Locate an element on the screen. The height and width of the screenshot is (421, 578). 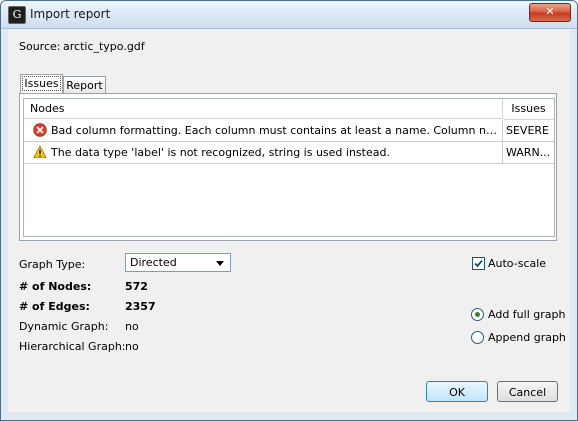
window-title: Import report is located at coordinates (70, 14).